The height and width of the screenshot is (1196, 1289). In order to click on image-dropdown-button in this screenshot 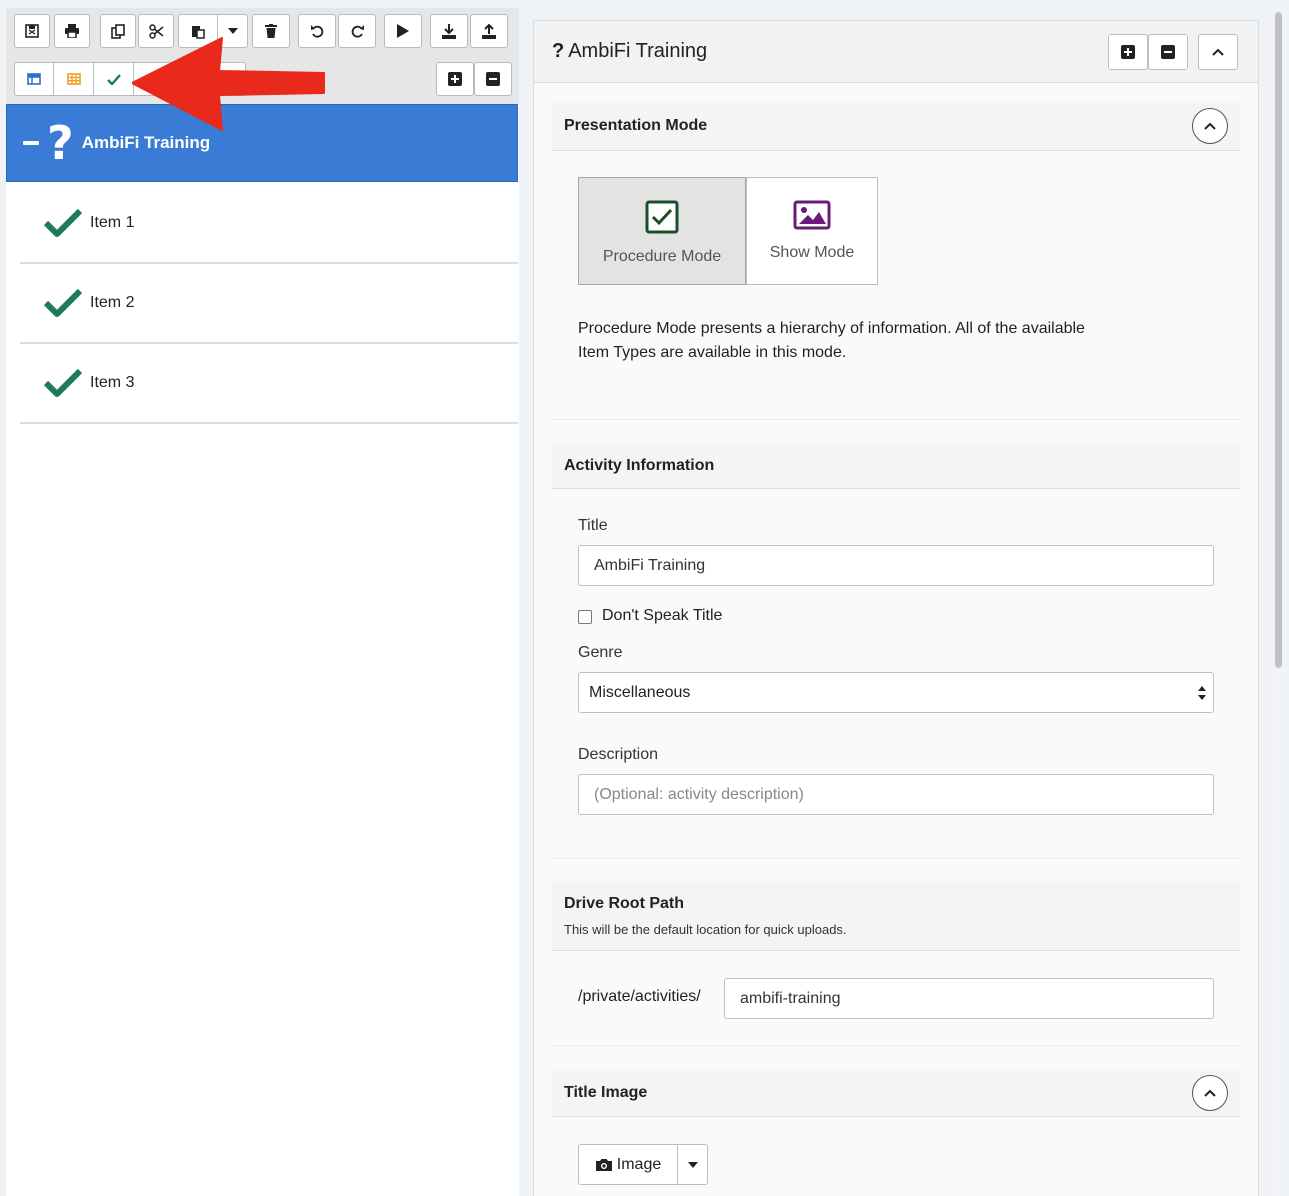, I will do `click(693, 1164)`.